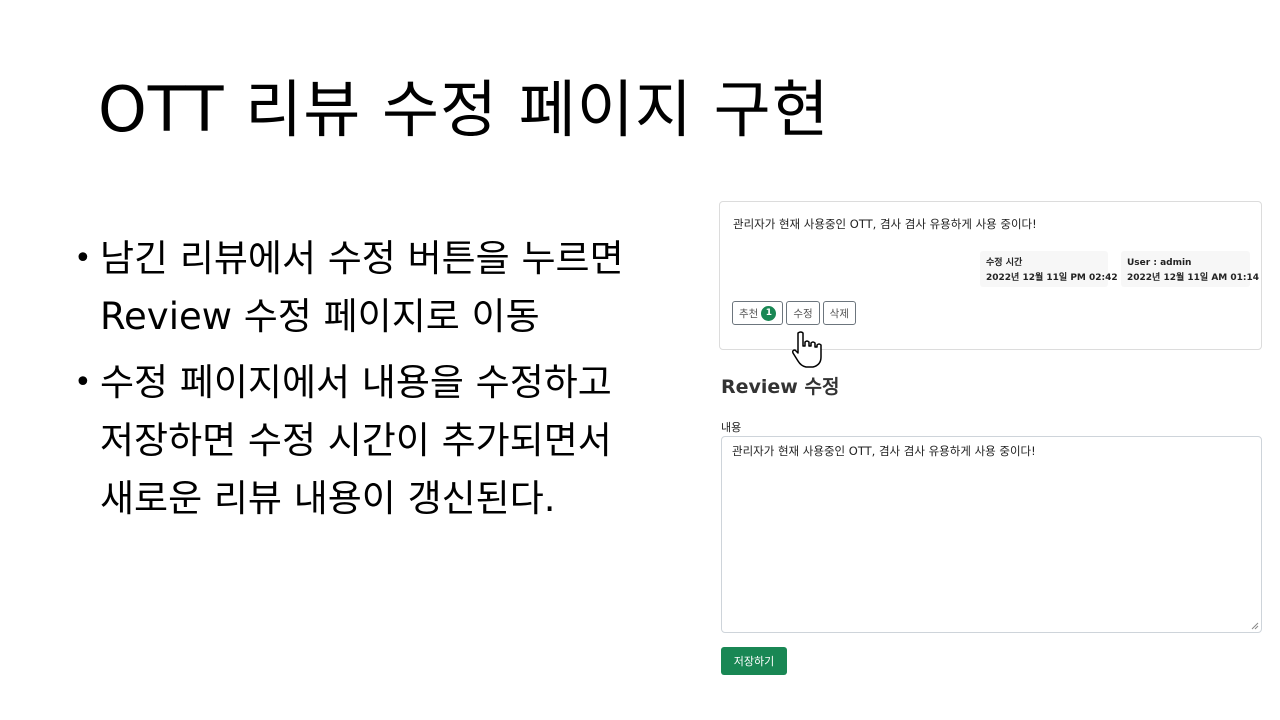 Image resolution: width=1280 pixels, height=720 pixels. Describe the element at coordinates (884, 451) in the screenshot. I see `content-value: 관리자가 현재 사용중인 OTT, 겸사 겸사 유용하게 사용 중이다!` at that location.